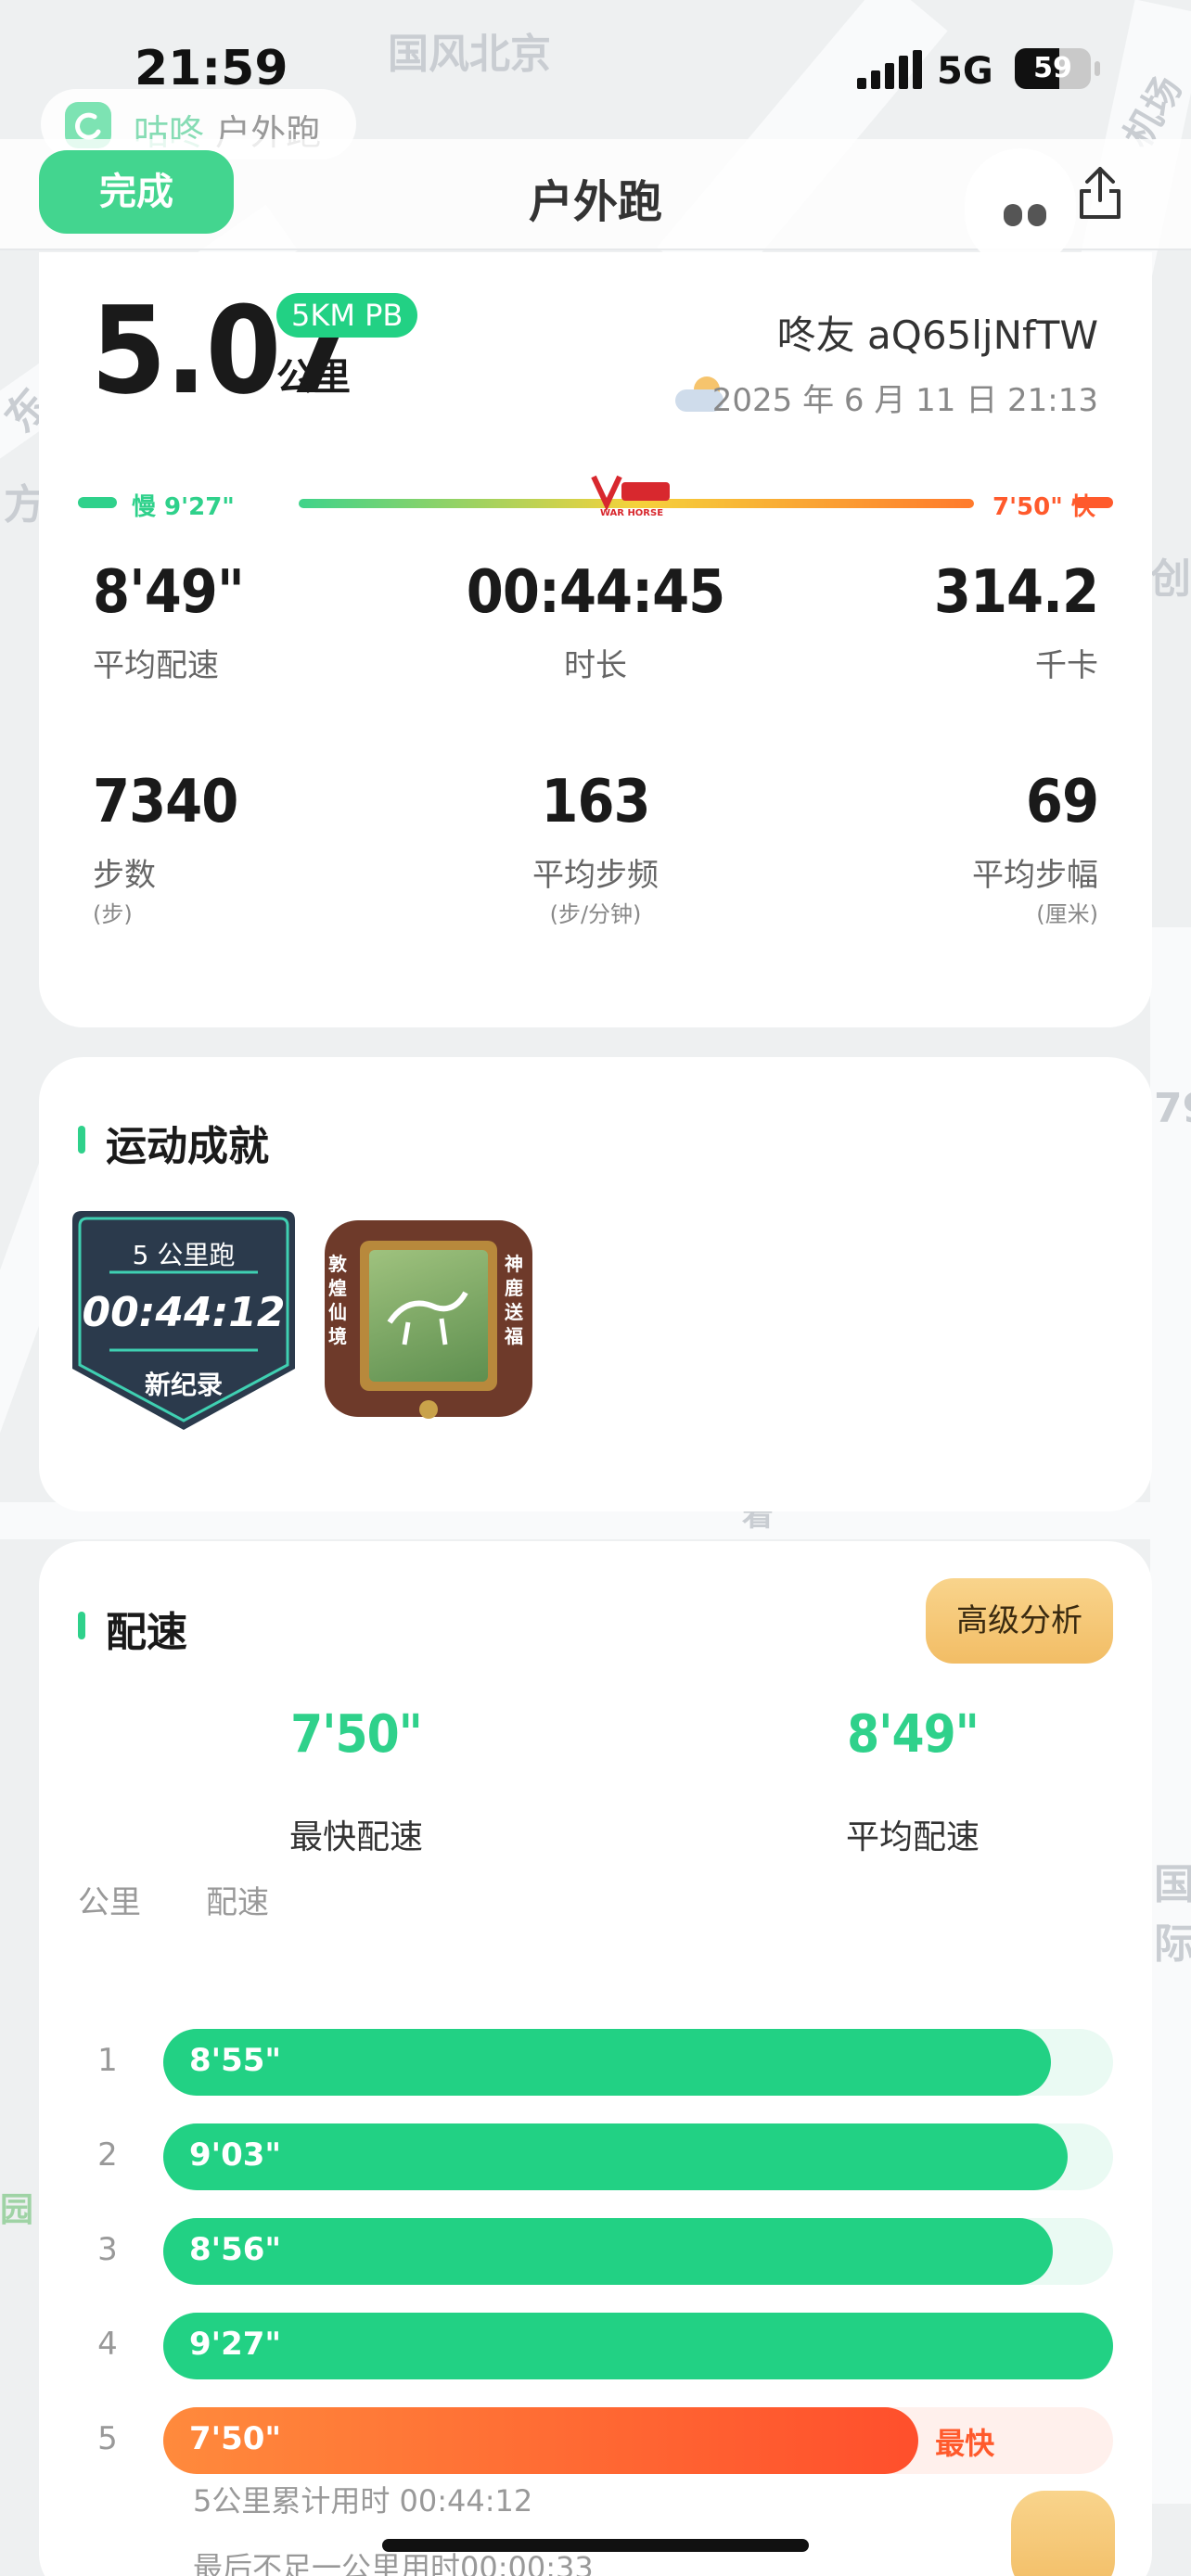  I want to click on split-row: 9'03", so click(638, 2156).